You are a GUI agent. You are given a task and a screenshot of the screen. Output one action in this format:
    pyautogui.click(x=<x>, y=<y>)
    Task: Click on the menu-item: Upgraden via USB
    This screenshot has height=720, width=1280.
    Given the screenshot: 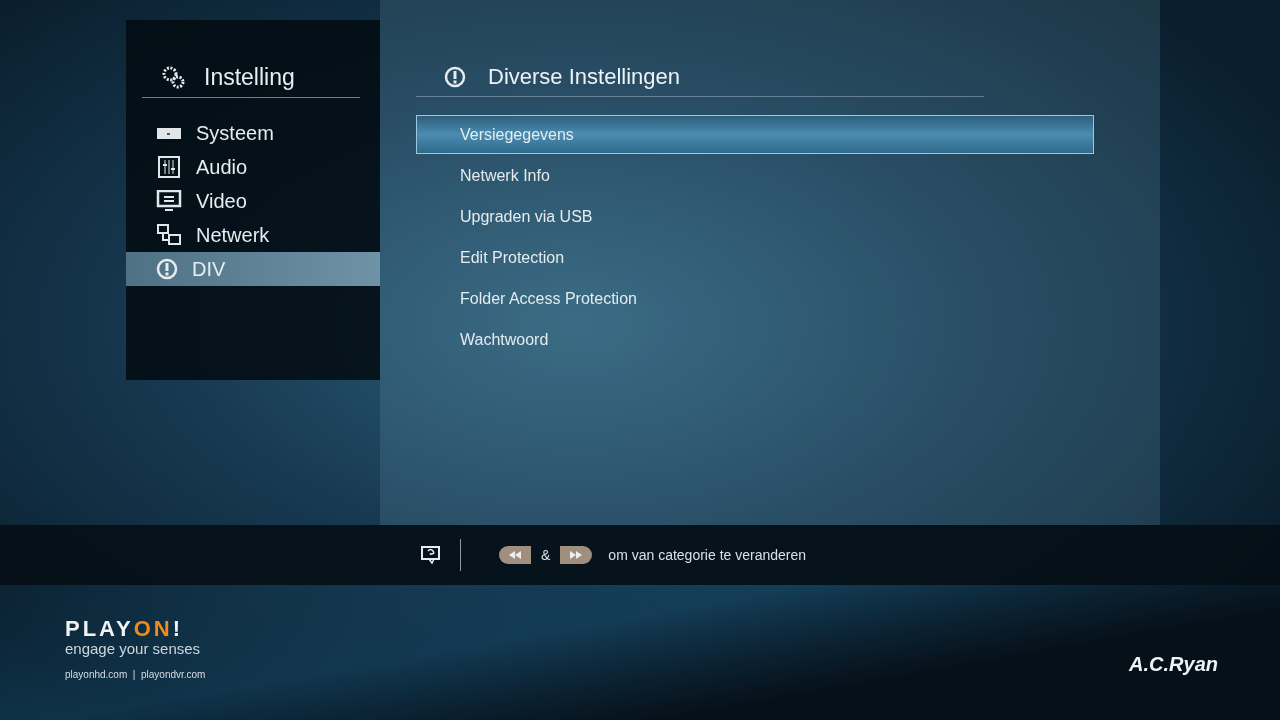 What is the action you would take?
    pyautogui.click(x=755, y=216)
    